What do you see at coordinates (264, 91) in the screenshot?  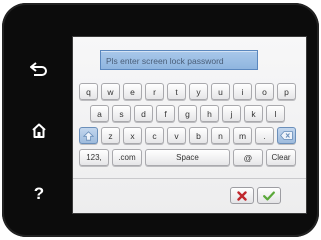 I see `key-o: o` at bounding box center [264, 91].